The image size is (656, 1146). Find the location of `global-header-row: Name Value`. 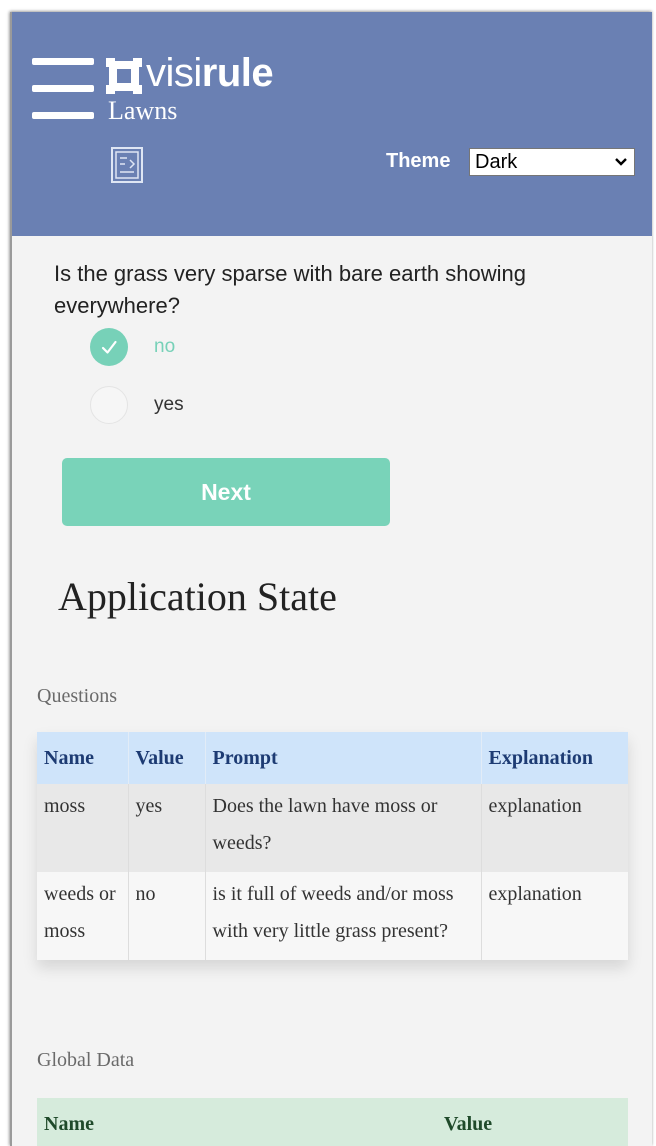

global-header-row: Name Value is located at coordinates (332, 1122).